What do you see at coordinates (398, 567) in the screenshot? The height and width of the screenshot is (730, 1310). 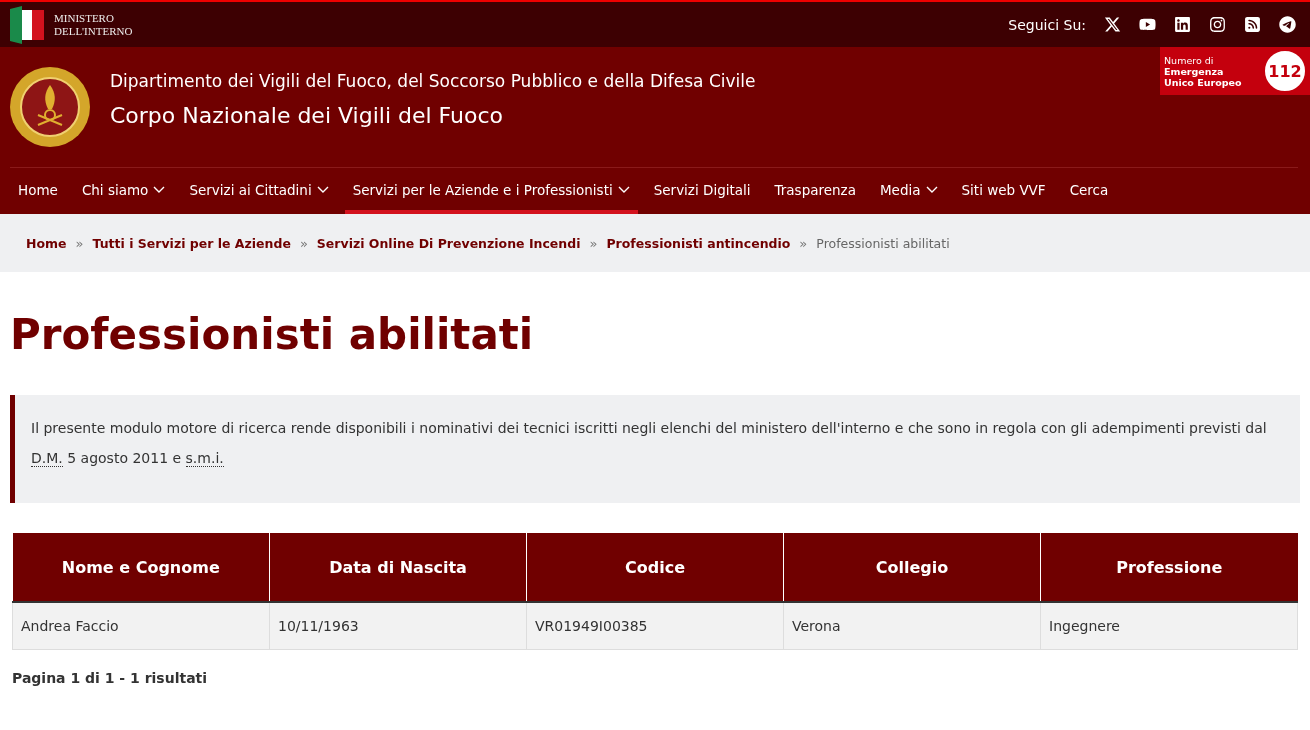 I see `column-header: Data di Nascita` at bounding box center [398, 567].